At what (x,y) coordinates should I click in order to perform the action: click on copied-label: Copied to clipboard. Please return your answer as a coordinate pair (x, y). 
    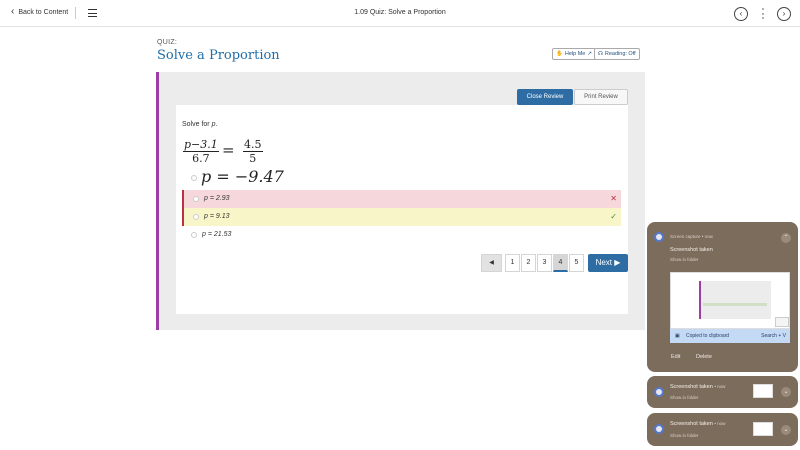
    Looking at the image, I should click on (708, 336).